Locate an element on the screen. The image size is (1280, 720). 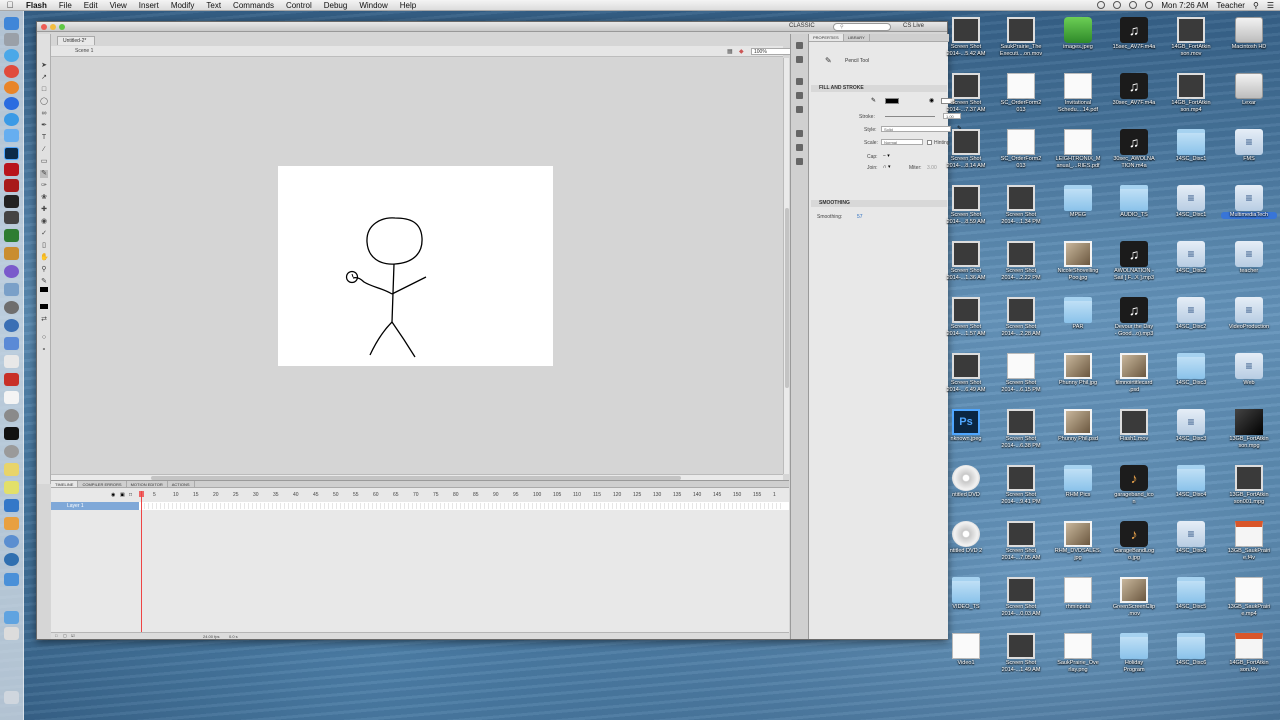
garageband-icon is located at coordinates (11, 201).